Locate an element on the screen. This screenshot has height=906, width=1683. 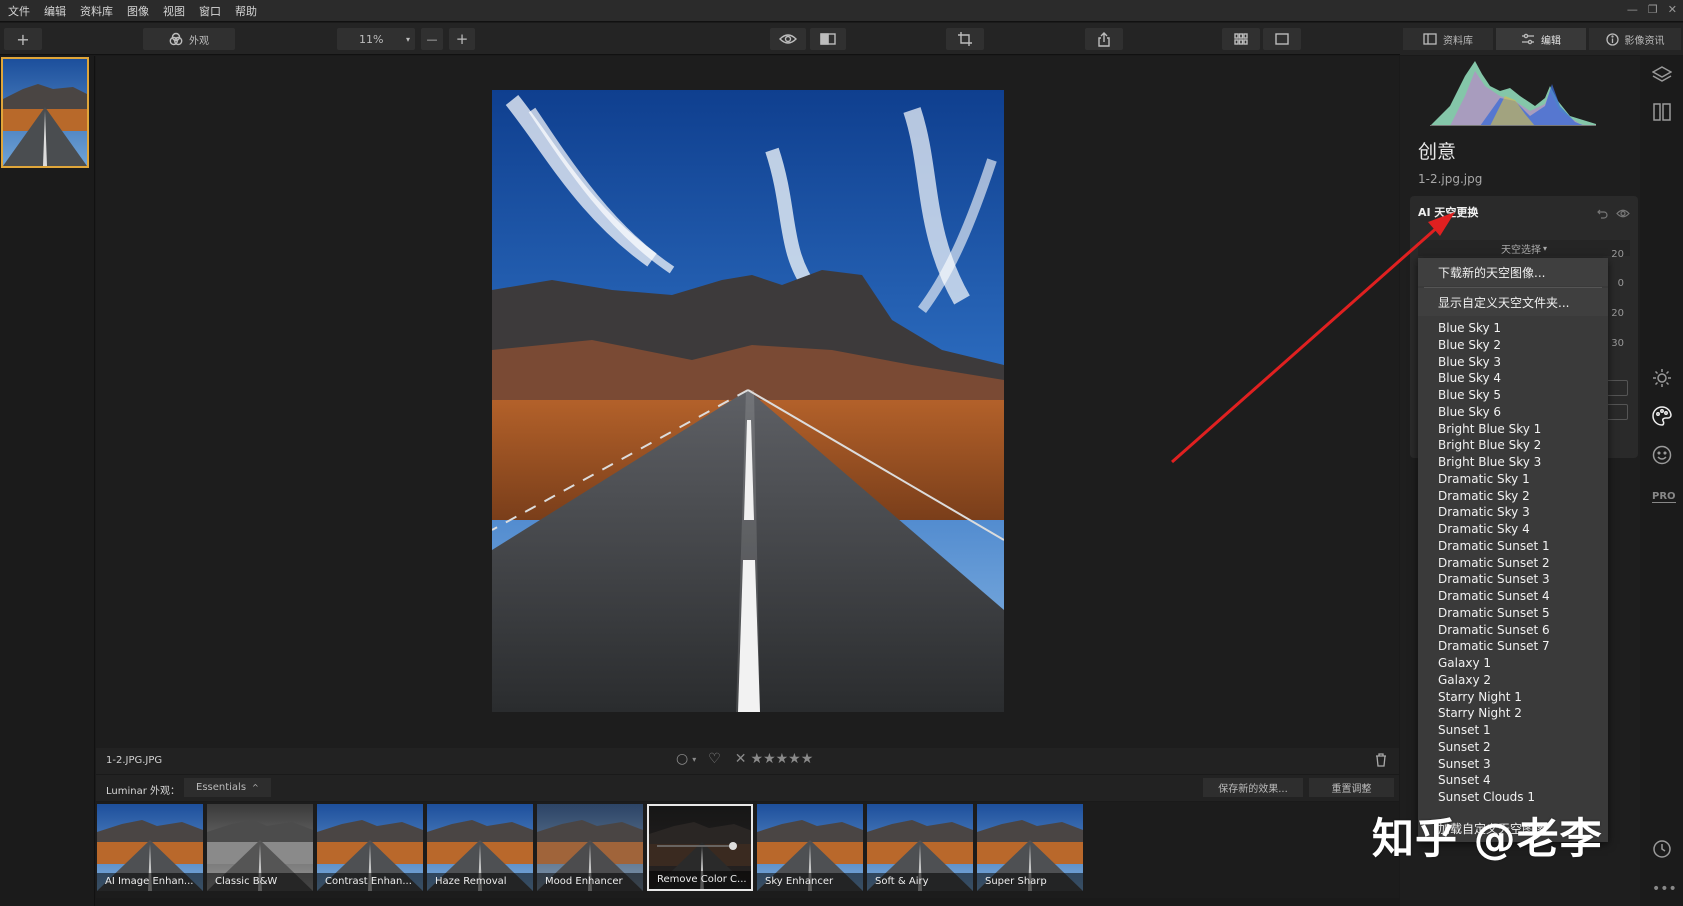
more-options-icon: ••• is located at coordinates (1664, 889).